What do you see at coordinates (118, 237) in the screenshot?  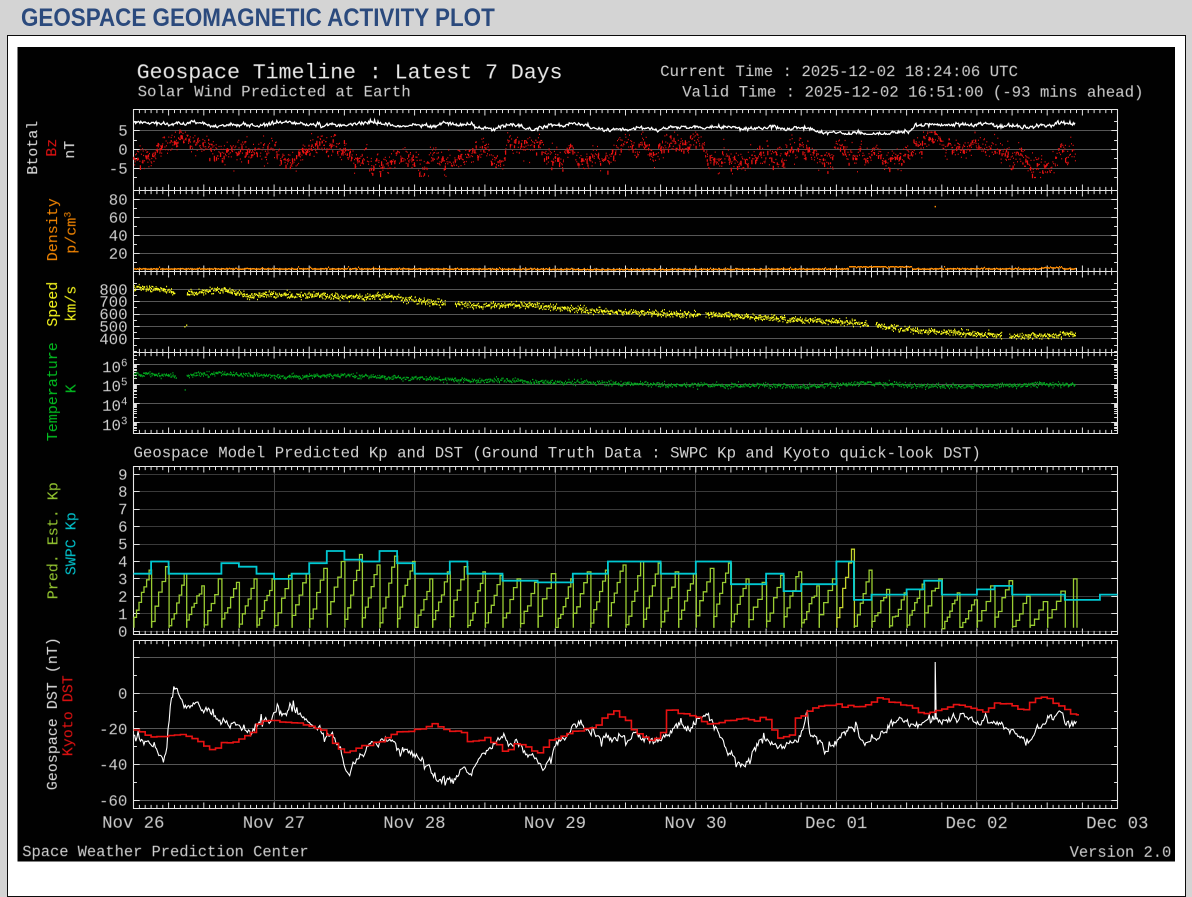 I see `svg-text: 40` at bounding box center [118, 237].